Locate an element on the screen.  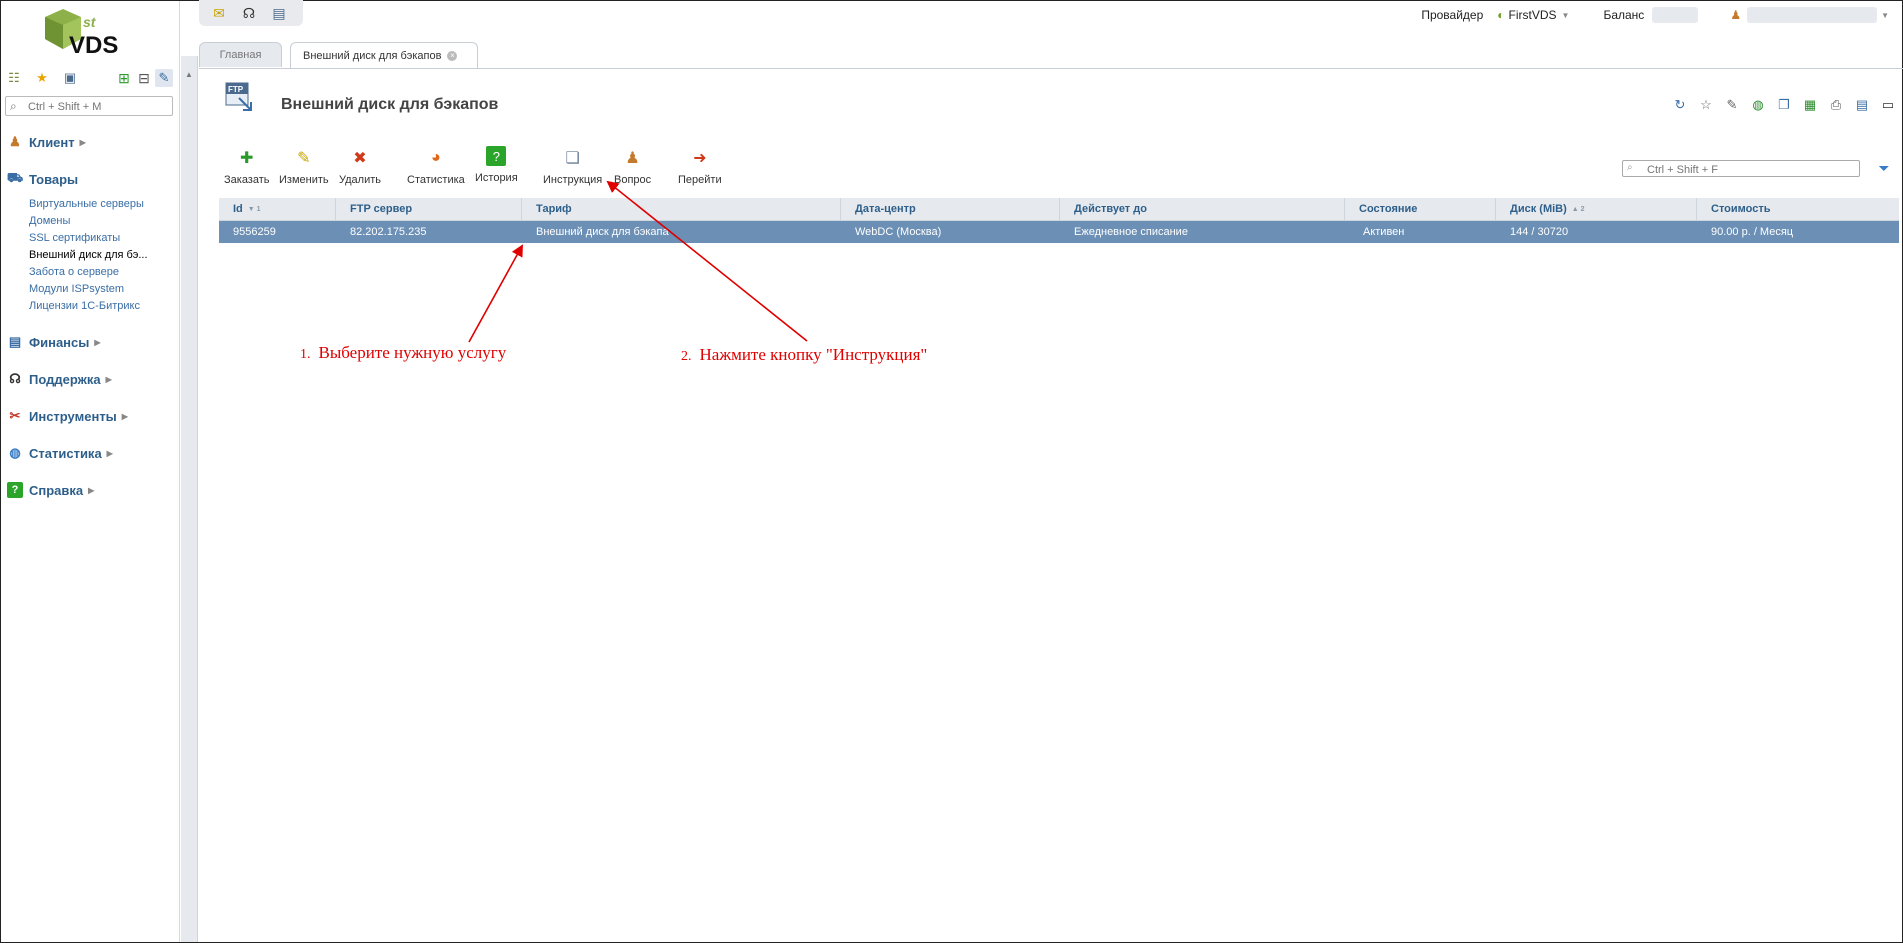
list-filter-field: ⌕ is located at coordinates (1741, 168).